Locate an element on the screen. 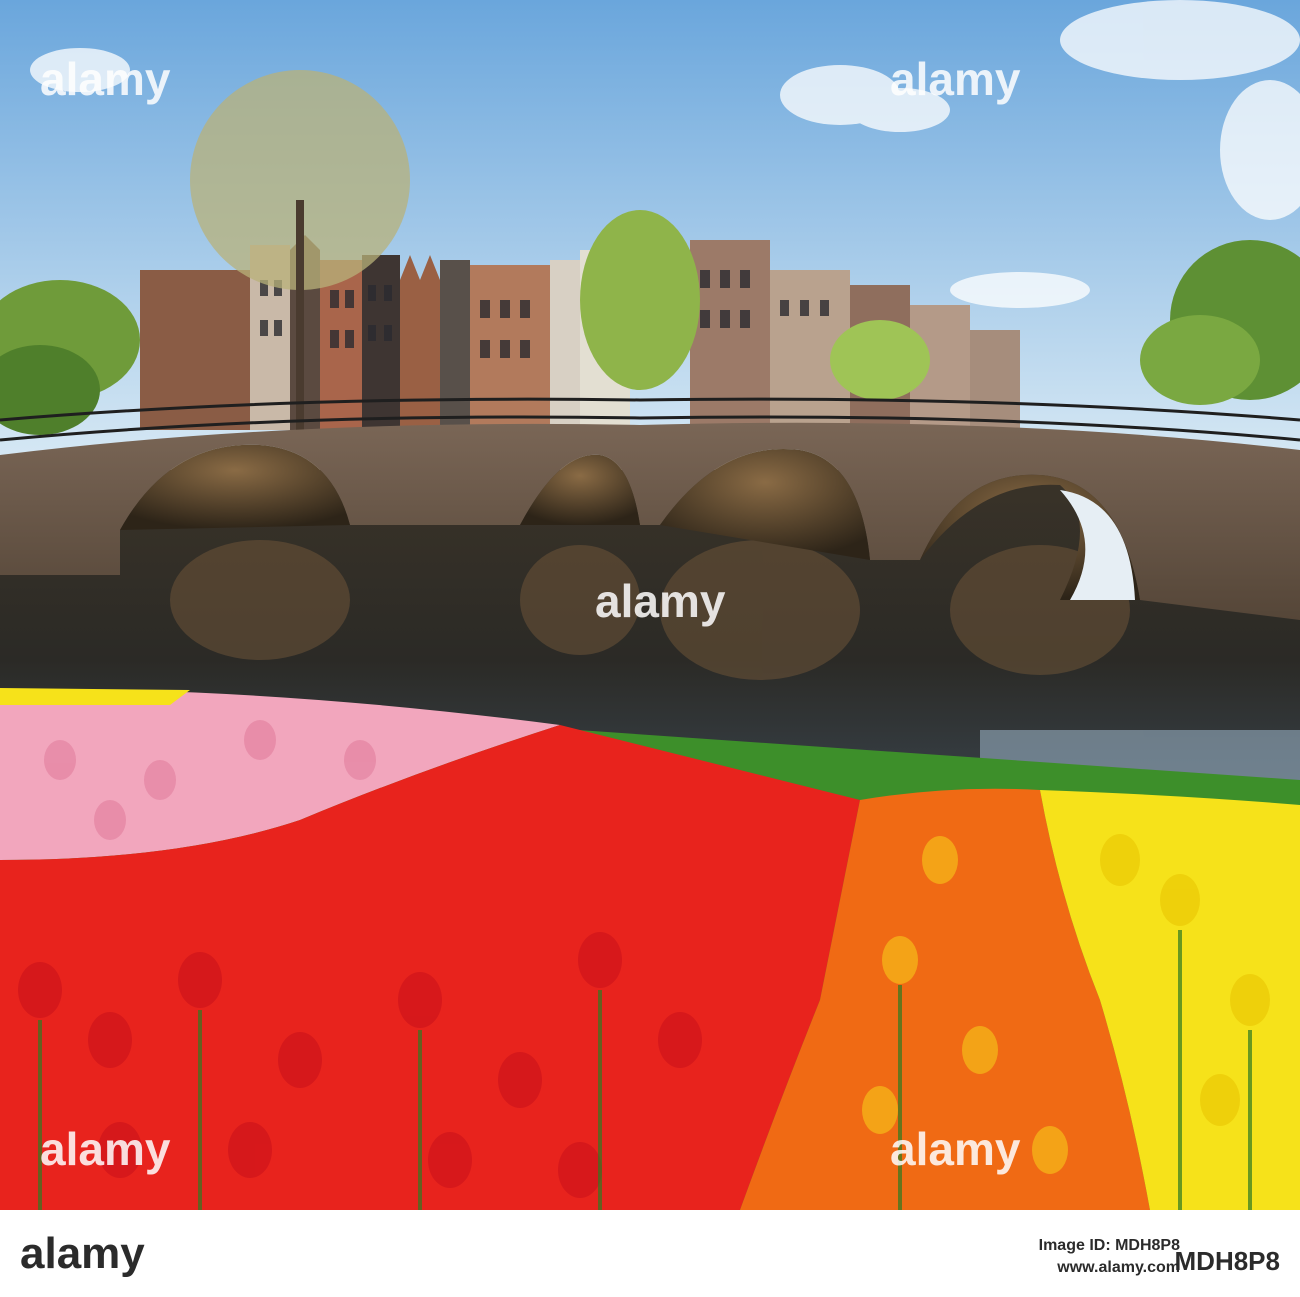 The height and width of the screenshot is (1297, 1300). watermark-center: alamy is located at coordinates (660, 601).